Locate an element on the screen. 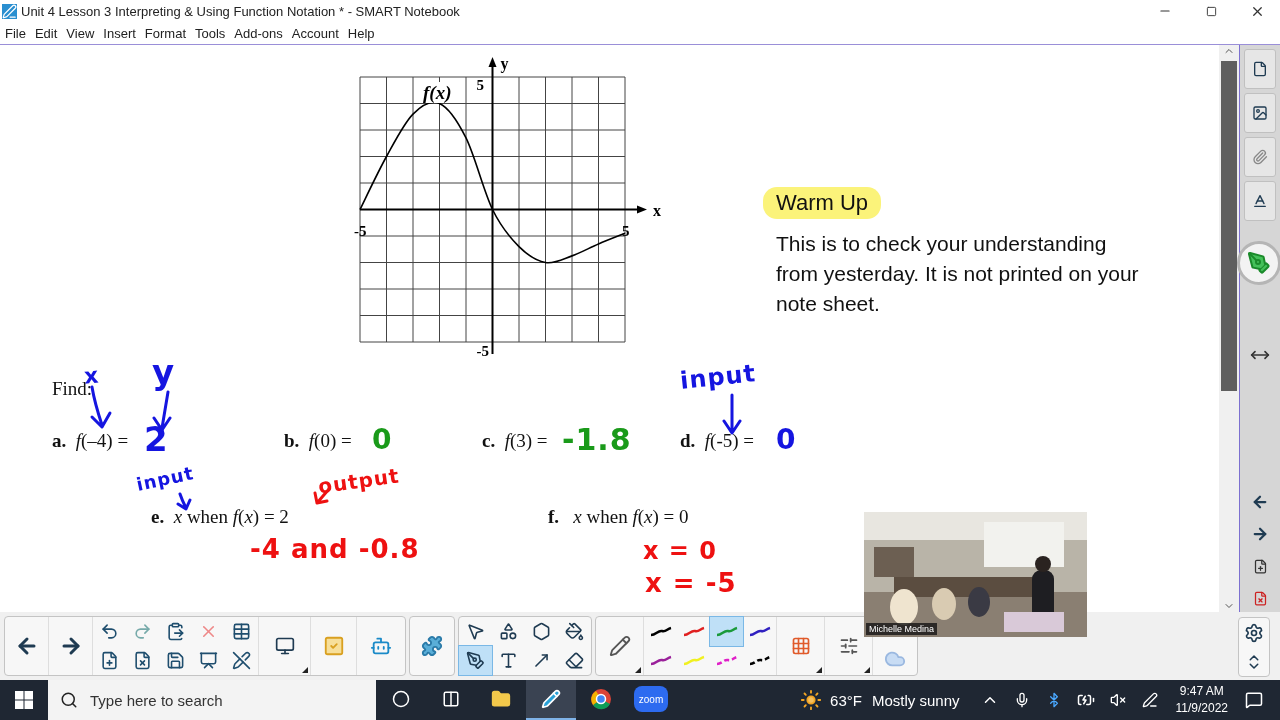  search-bar: Type here to search is located at coordinates (212, 700).